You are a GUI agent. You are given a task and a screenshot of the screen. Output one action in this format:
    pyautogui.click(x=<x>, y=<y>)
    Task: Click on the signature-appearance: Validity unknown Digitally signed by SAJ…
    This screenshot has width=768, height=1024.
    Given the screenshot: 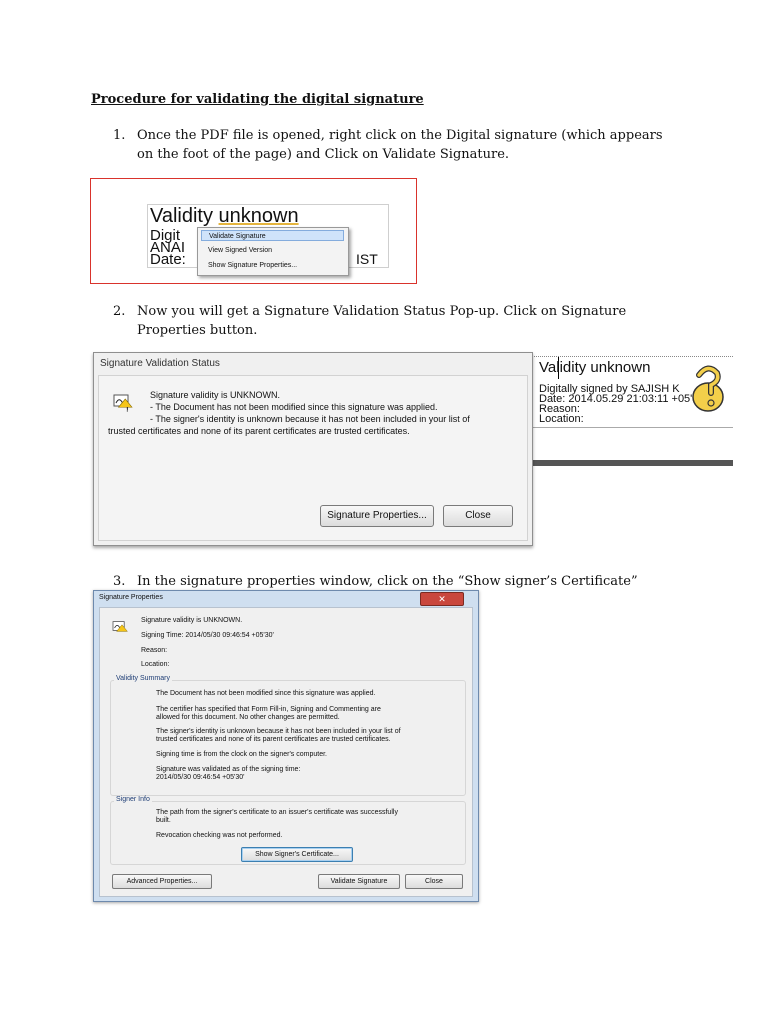 What is the action you would take?
    pyautogui.click(x=632, y=391)
    